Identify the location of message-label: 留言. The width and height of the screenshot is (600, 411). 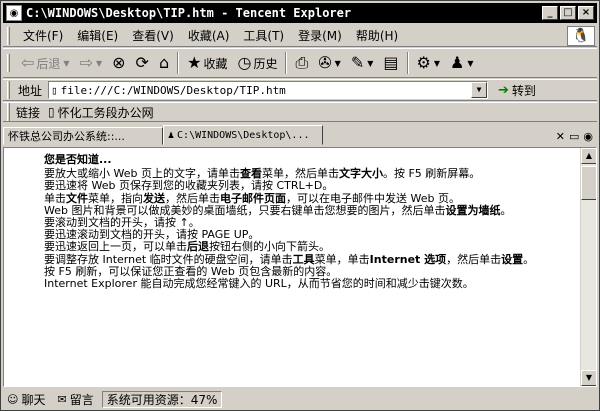
(81, 400).